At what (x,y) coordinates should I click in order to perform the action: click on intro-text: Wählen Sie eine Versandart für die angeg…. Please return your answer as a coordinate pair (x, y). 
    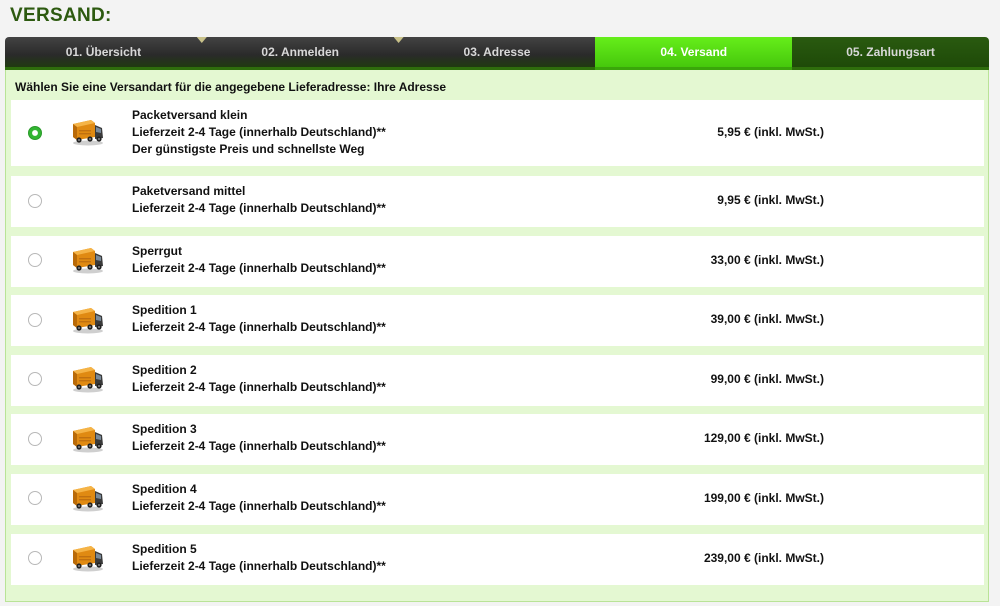
    Looking at the image, I should click on (231, 87).